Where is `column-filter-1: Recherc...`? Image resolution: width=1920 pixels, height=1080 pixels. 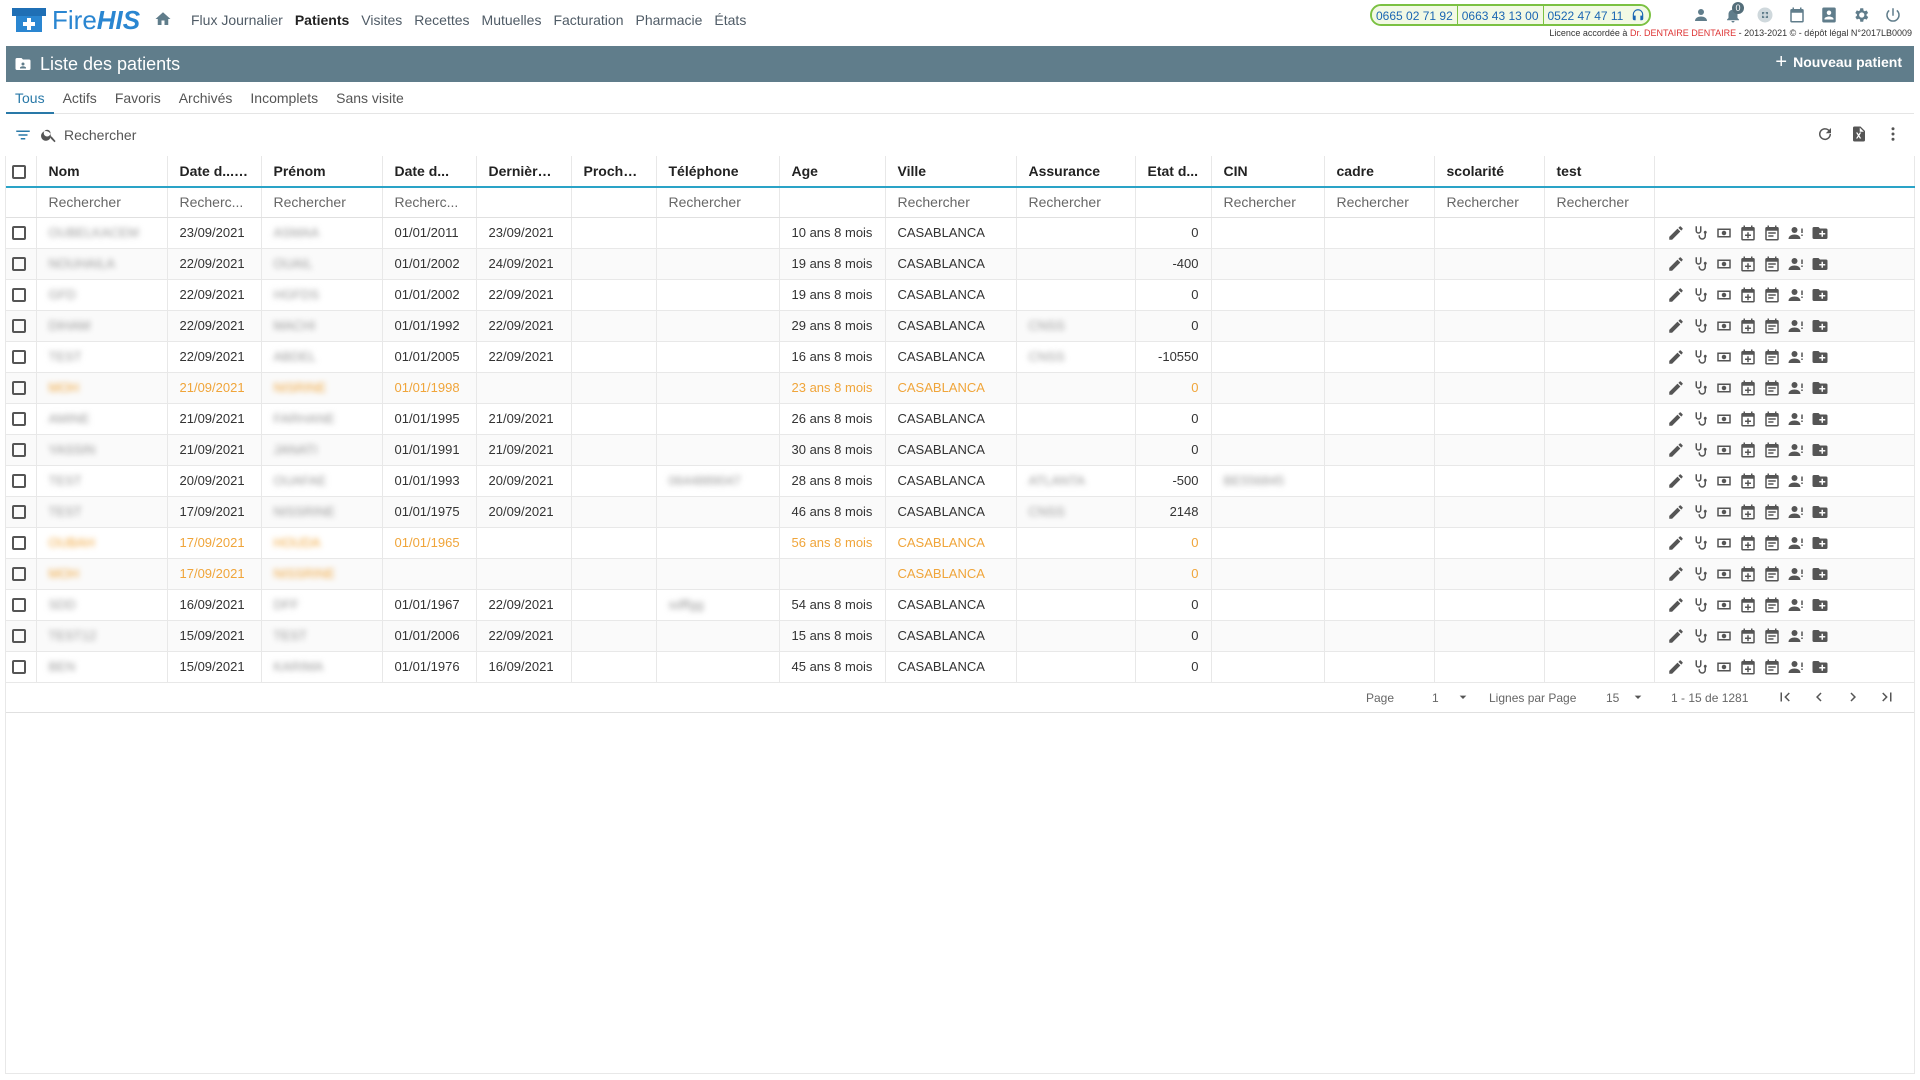 column-filter-1: Recherc... is located at coordinates (214, 202).